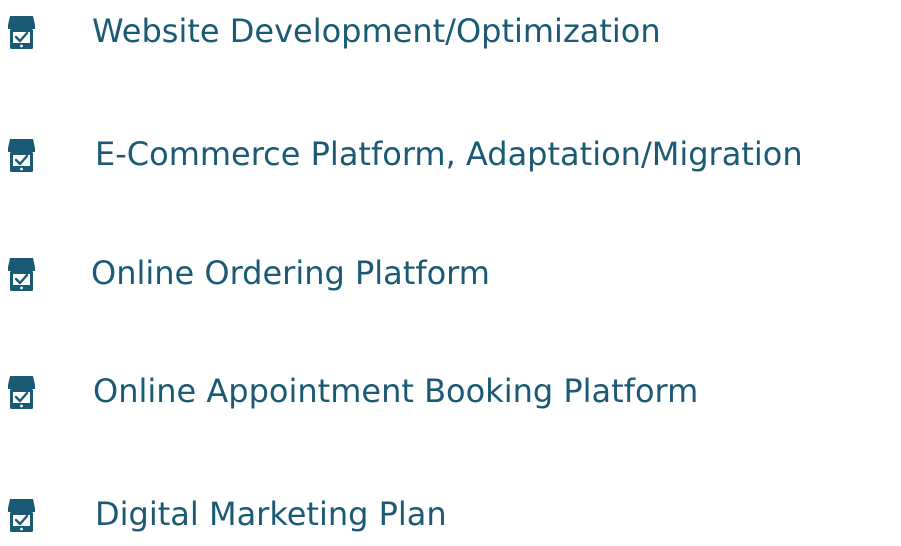 Image resolution: width=901 pixels, height=546 pixels. I want to click on service-label: Website Development/Optimization, so click(376, 31).